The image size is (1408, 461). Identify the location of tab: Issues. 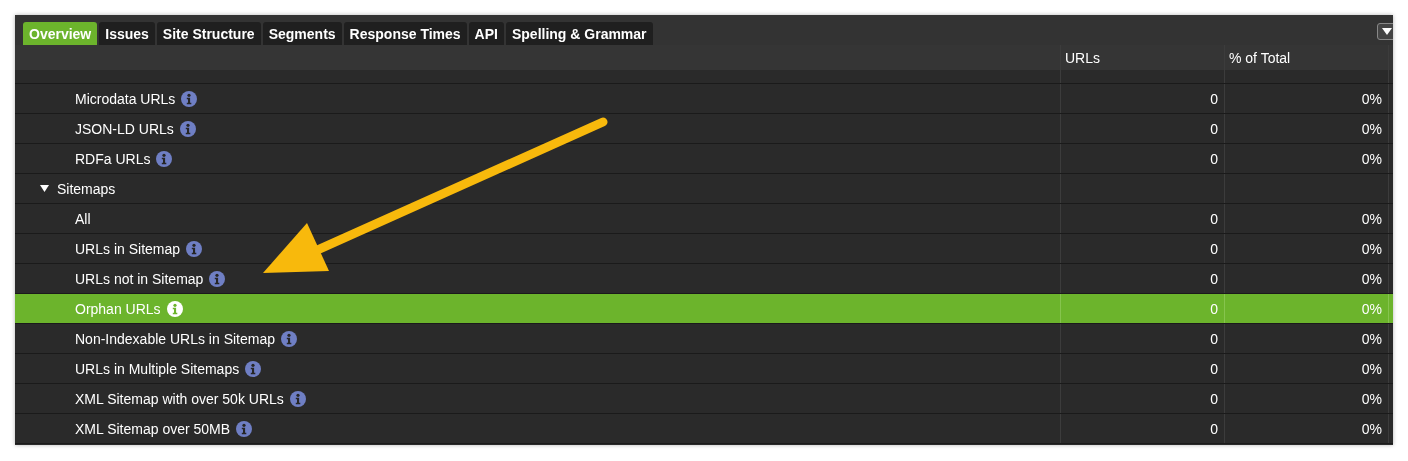
(127, 33).